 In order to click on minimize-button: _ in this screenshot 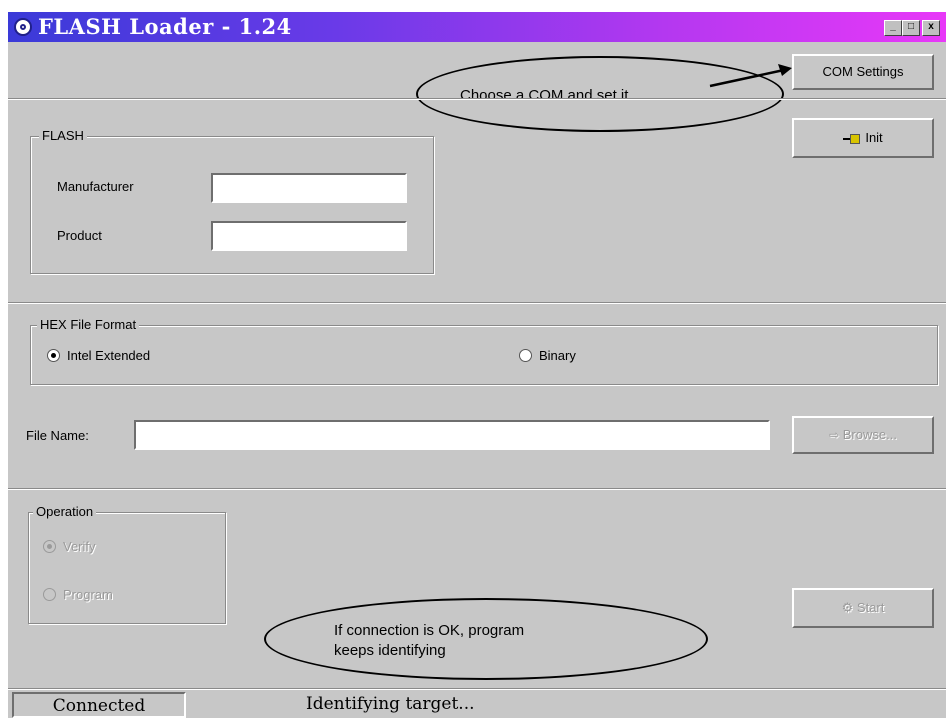, I will do `click(893, 28)`.